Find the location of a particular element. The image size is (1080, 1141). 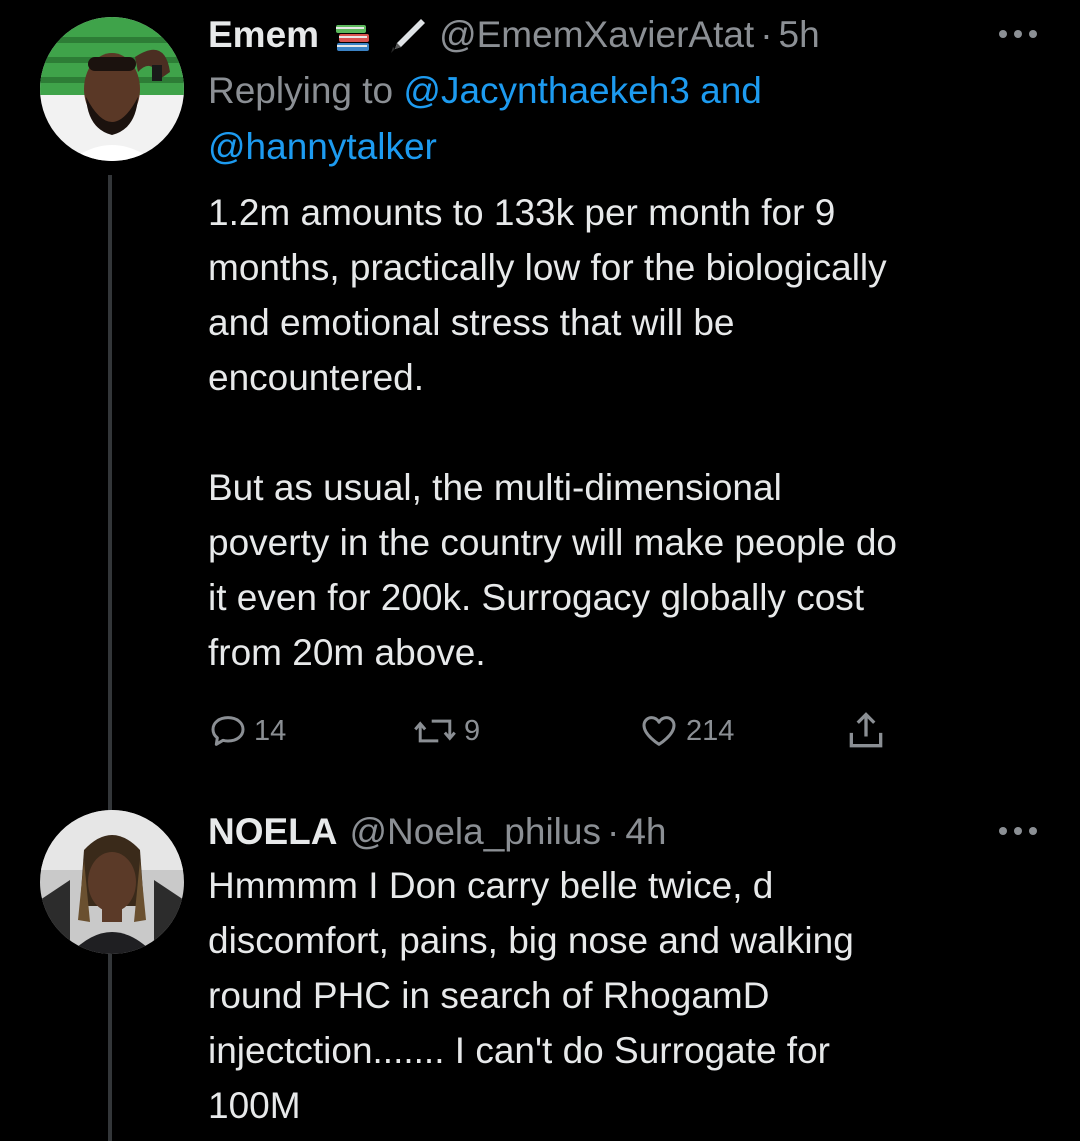

tweet-header: Emem @EmemXavierAtat · 5h is located at coordinates (624, 35).